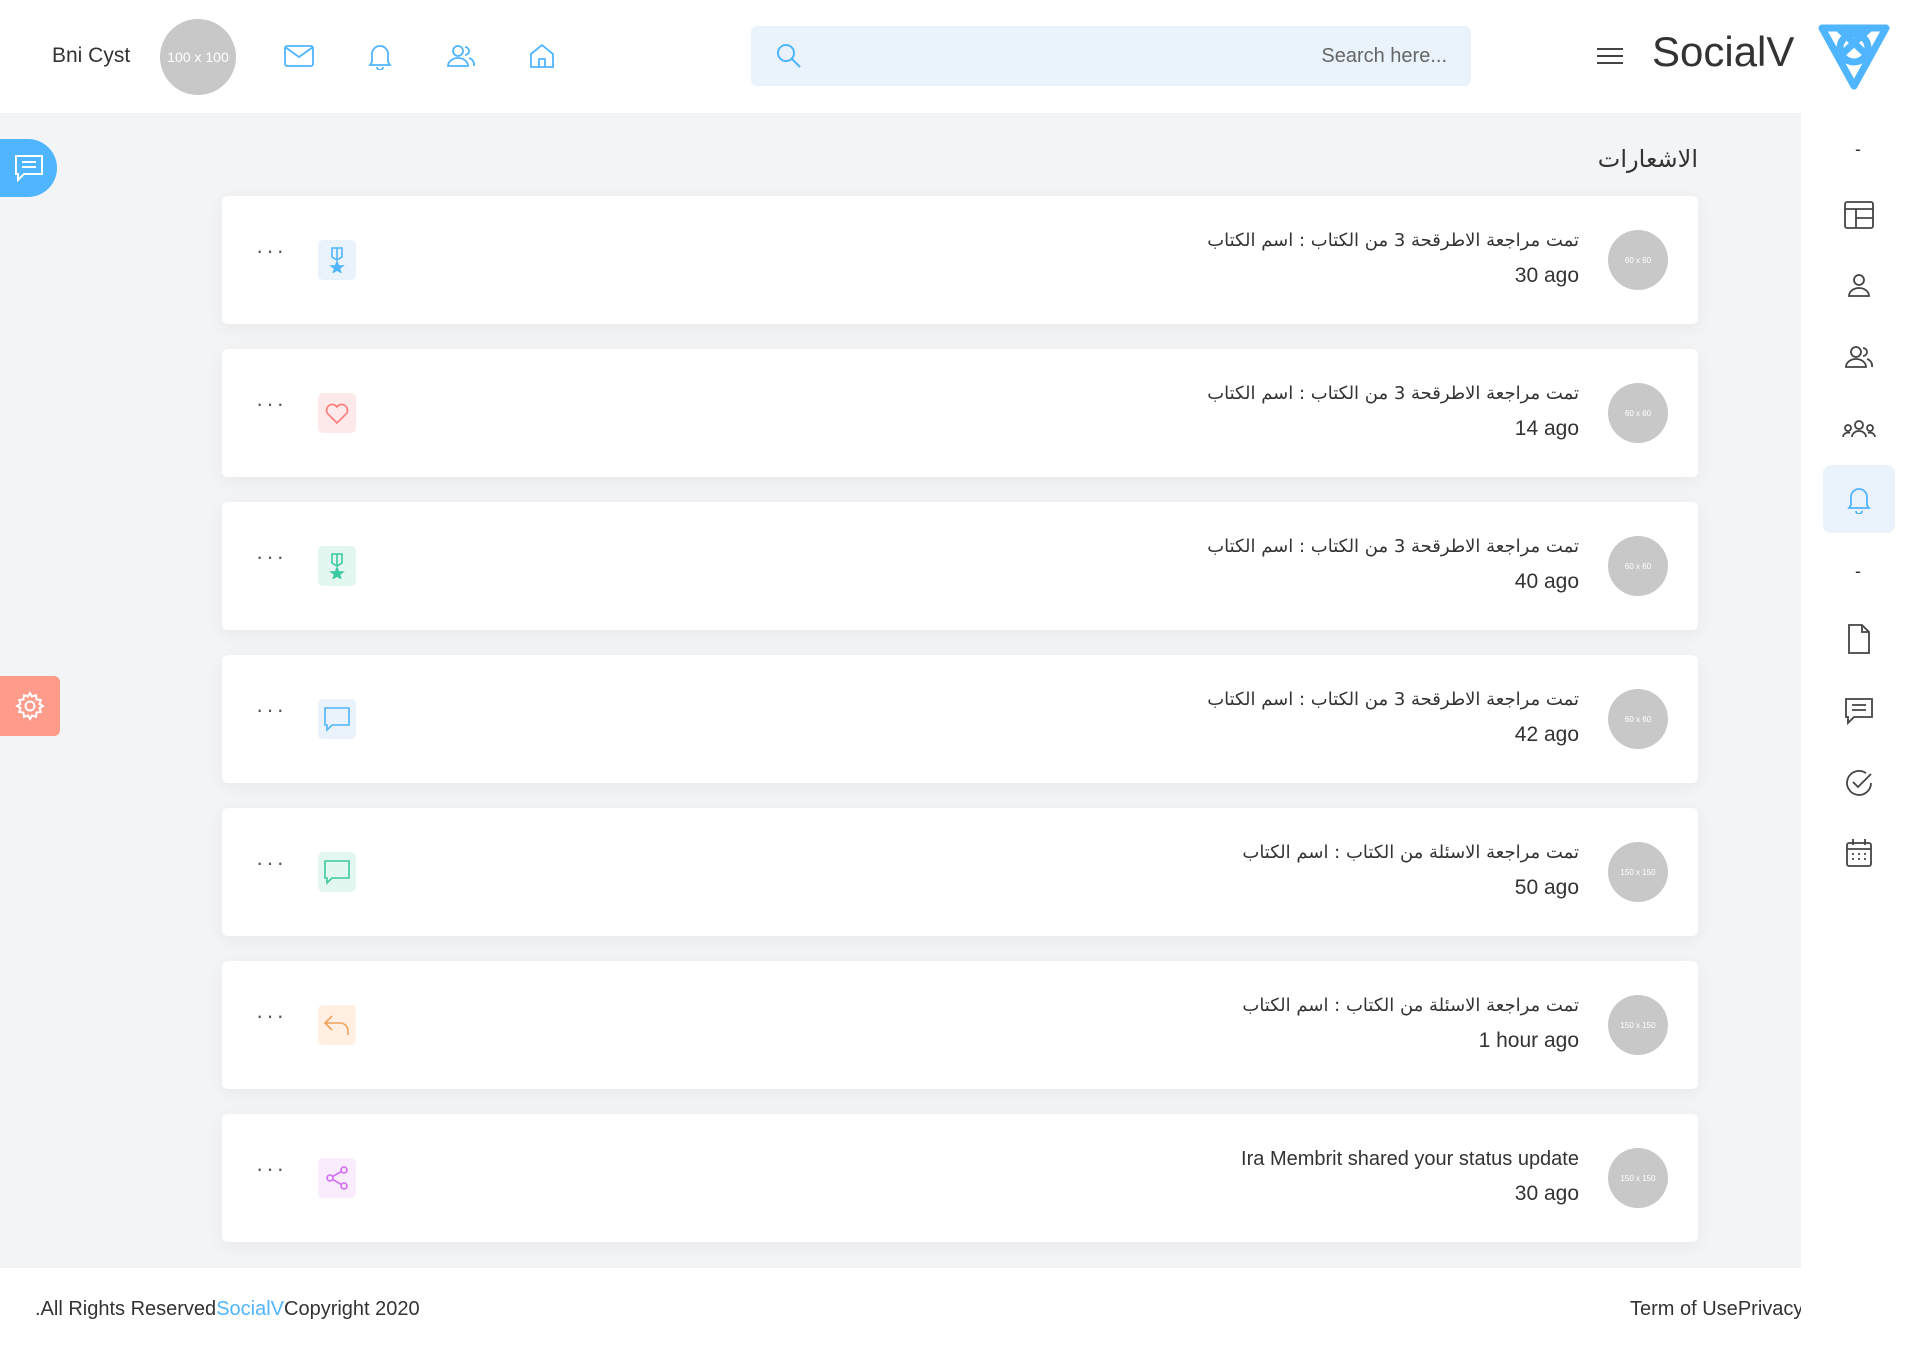  What do you see at coordinates (1546, 581) in the screenshot?
I see `notification-time: 40 ago` at bounding box center [1546, 581].